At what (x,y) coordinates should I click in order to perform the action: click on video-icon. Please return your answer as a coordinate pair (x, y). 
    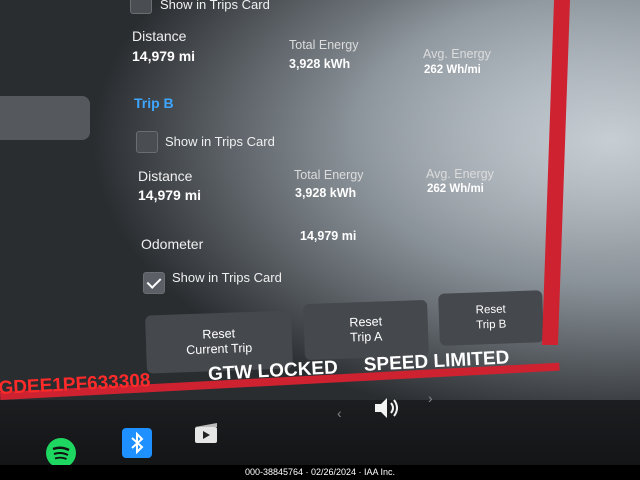
    Looking at the image, I should click on (207, 433).